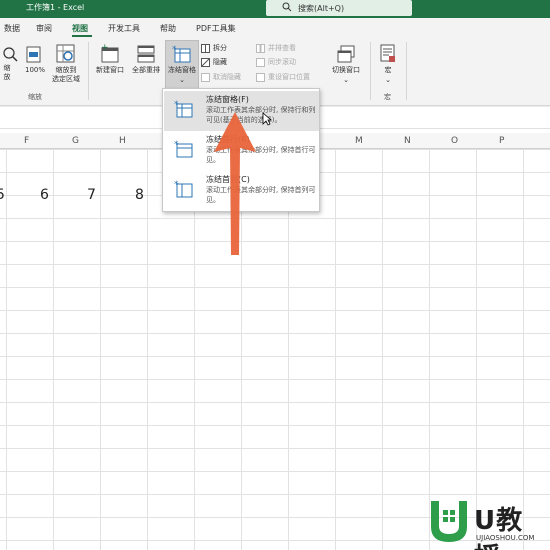 This screenshot has height=550, width=550. What do you see at coordinates (449, 521) in the screenshot?
I see `u-shield-logo-icon` at bounding box center [449, 521].